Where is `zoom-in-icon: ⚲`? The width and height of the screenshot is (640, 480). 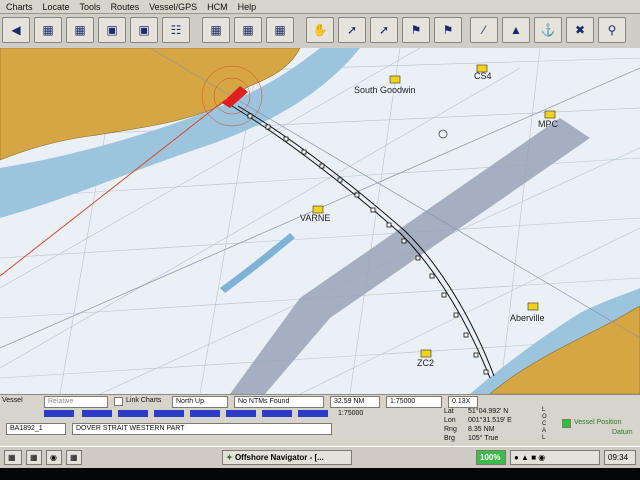
zoom-in-icon: ⚲ is located at coordinates (612, 30).